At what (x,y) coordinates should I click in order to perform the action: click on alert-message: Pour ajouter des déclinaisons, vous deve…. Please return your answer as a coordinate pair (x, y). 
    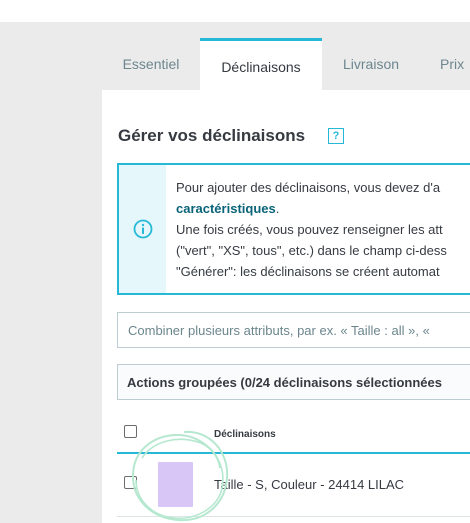
    Looking at the image, I should click on (323, 229).